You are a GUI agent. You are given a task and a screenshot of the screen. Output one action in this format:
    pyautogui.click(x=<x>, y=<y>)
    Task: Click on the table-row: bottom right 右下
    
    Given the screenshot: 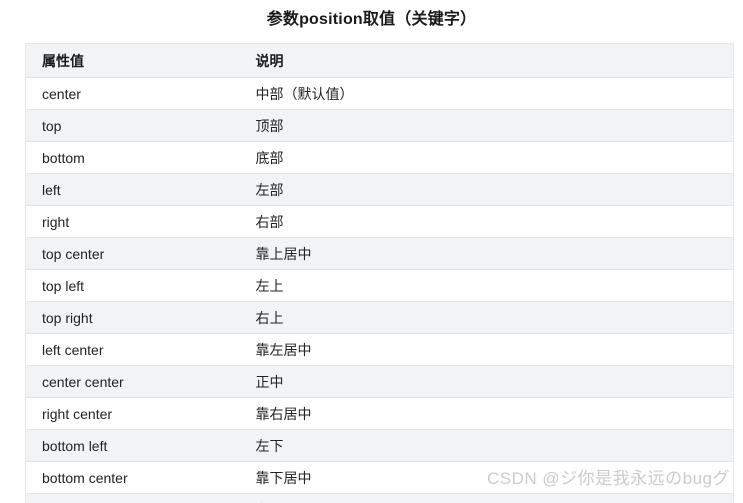 What is the action you would take?
    pyautogui.click(x=379, y=498)
    